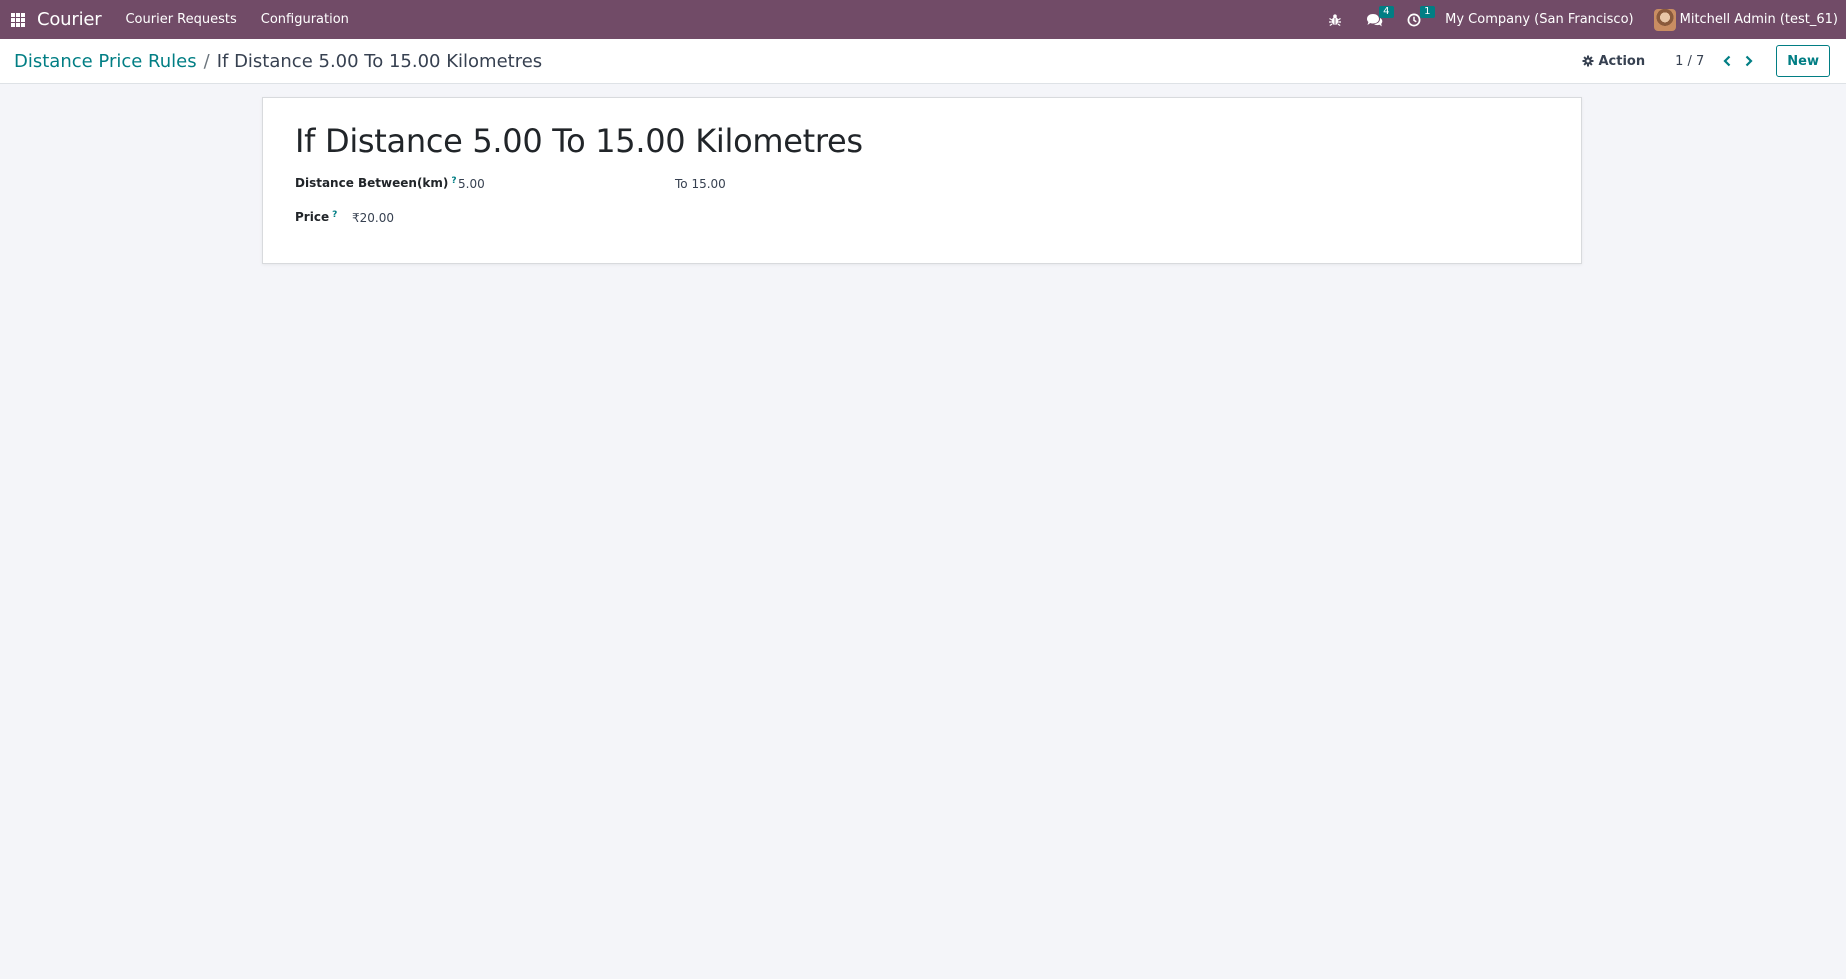 This screenshot has height=979, width=1846. I want to click on action-label: Action, so click(1622, 61).